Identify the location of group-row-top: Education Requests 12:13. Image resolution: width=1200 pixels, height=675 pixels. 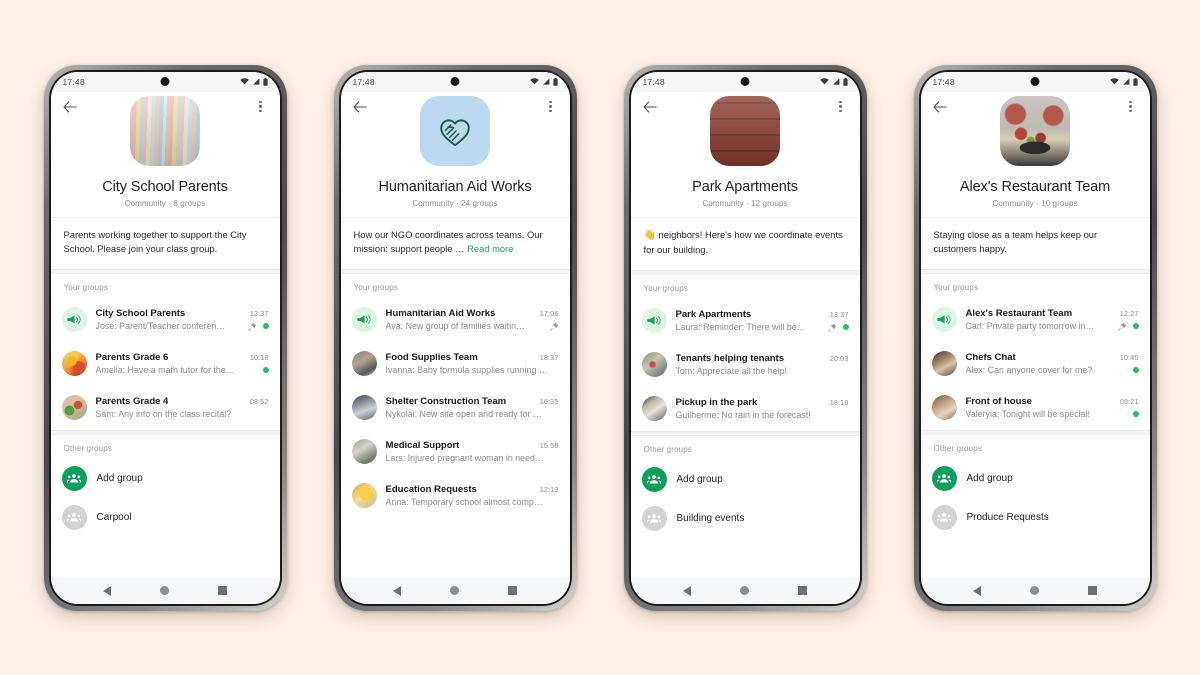
(472, 489).